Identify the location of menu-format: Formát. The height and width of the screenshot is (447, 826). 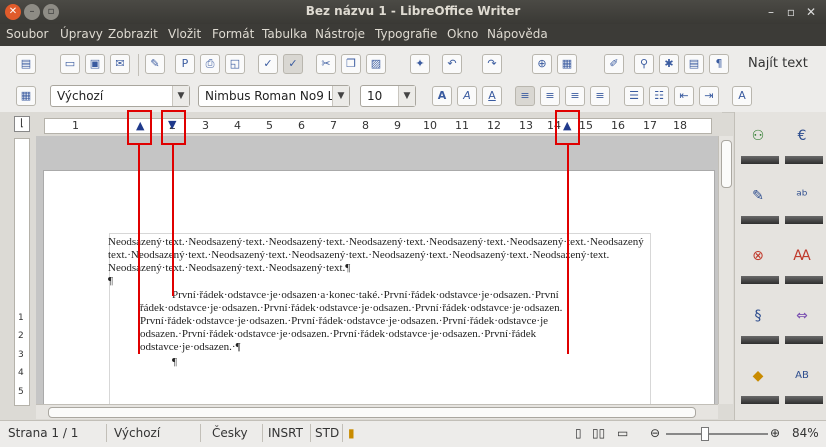
(233, 34).